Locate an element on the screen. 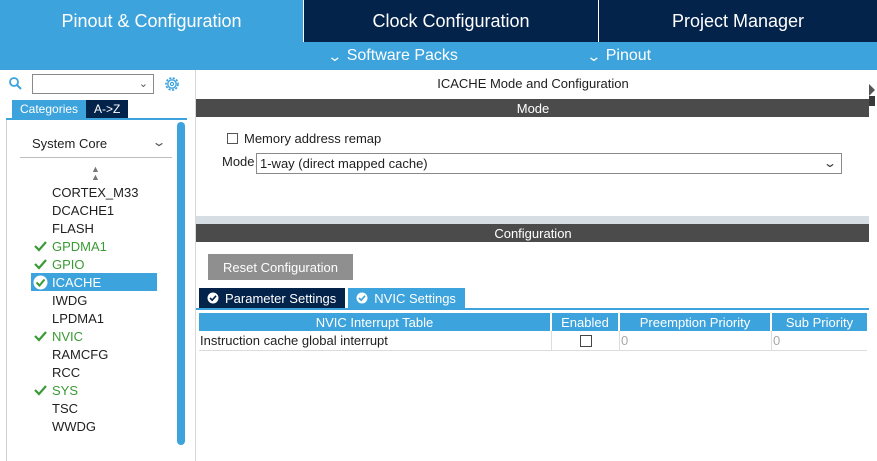 The width and height of the screenshot is (877, 461). item-label: FLASH is located at coordinates (73, 228).